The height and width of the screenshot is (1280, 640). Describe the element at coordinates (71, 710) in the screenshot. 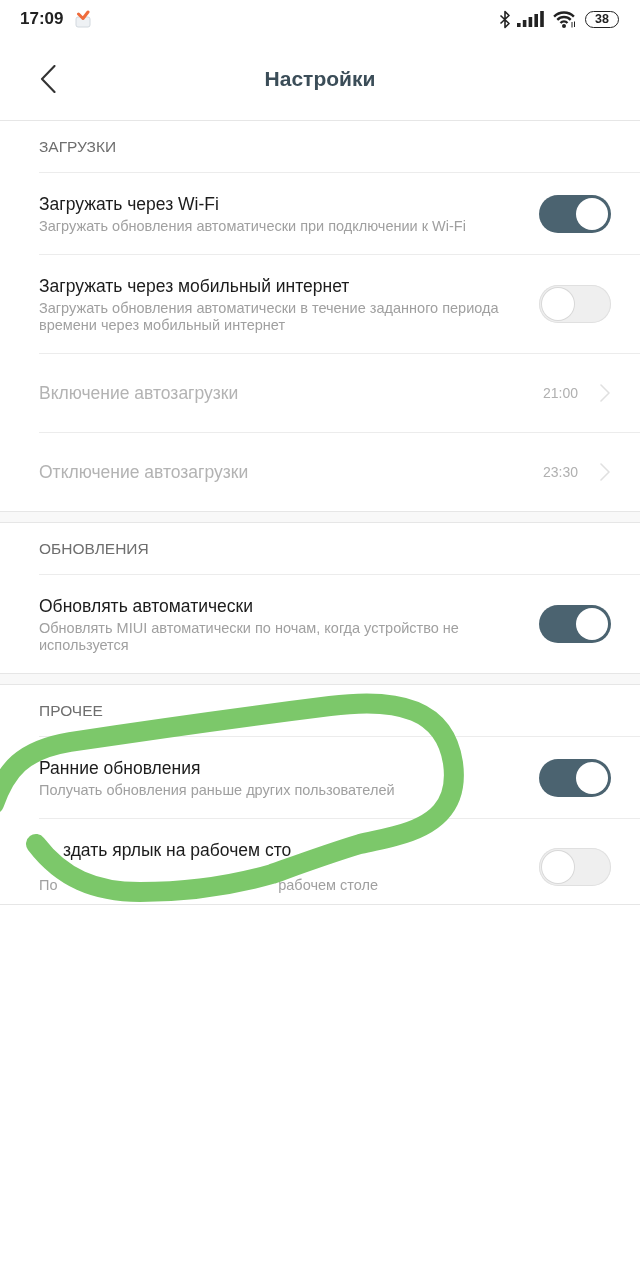

I see `section-header: ПРОЧЕЕ` at that location.